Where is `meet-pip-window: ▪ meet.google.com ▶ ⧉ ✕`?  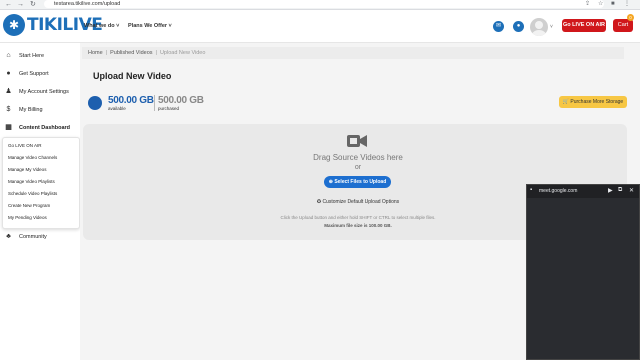
meet-pip-window: ▪ meet.google.com ▶ ⧉ ✕ is located at coordinates (583, 272).